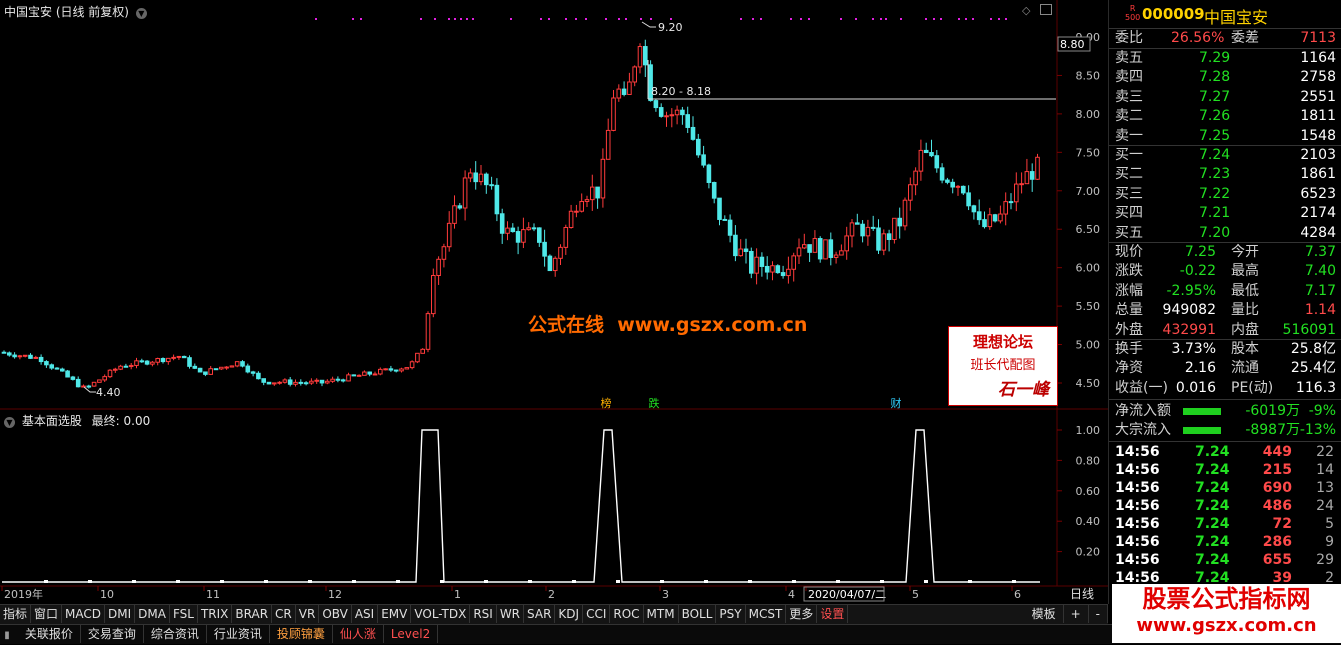 The height and width of the screenshot is (645, 1341). Describe the element at coordinates (1225, 452) in the screenshot. I see `tick-row: 14:56 7.24 449 22` at that location.